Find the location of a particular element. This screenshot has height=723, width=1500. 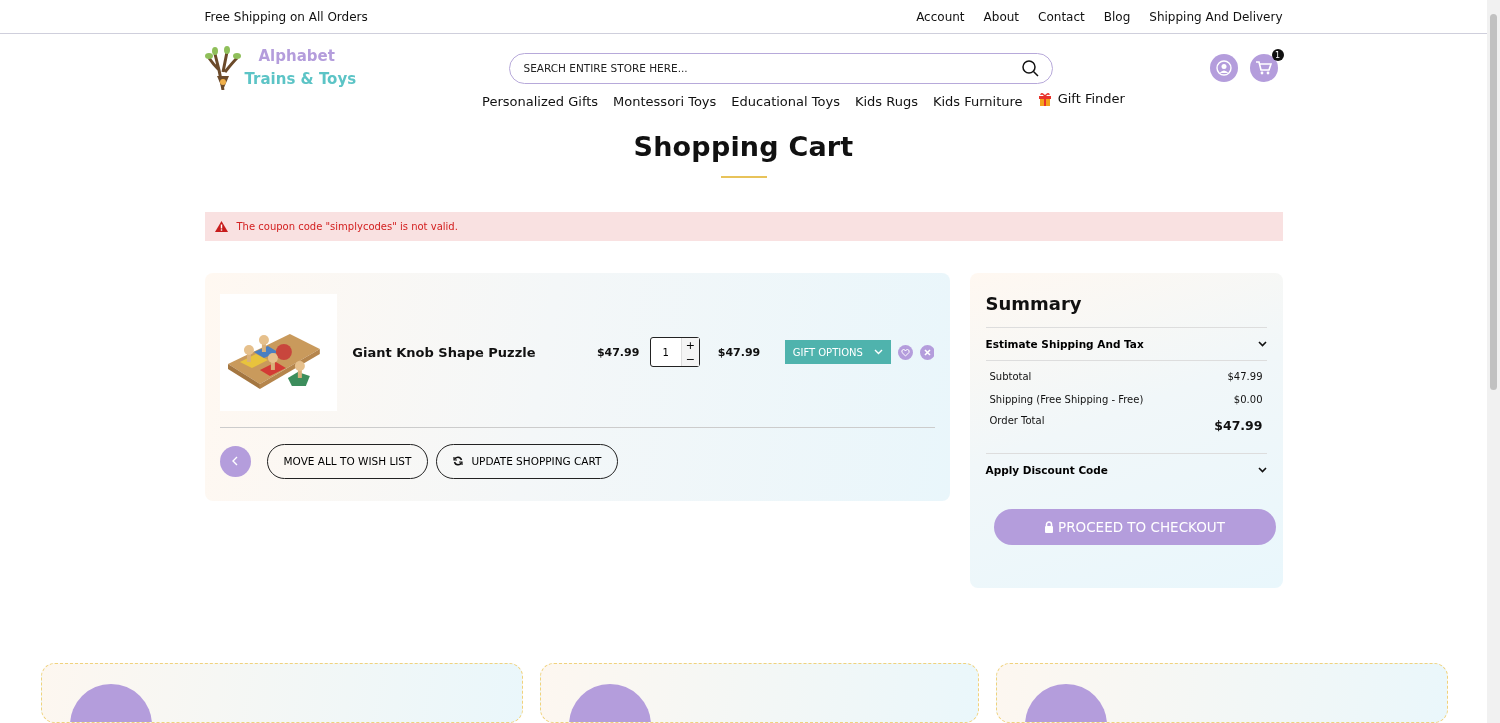

user-icon is located at coordinates (1223, 68).